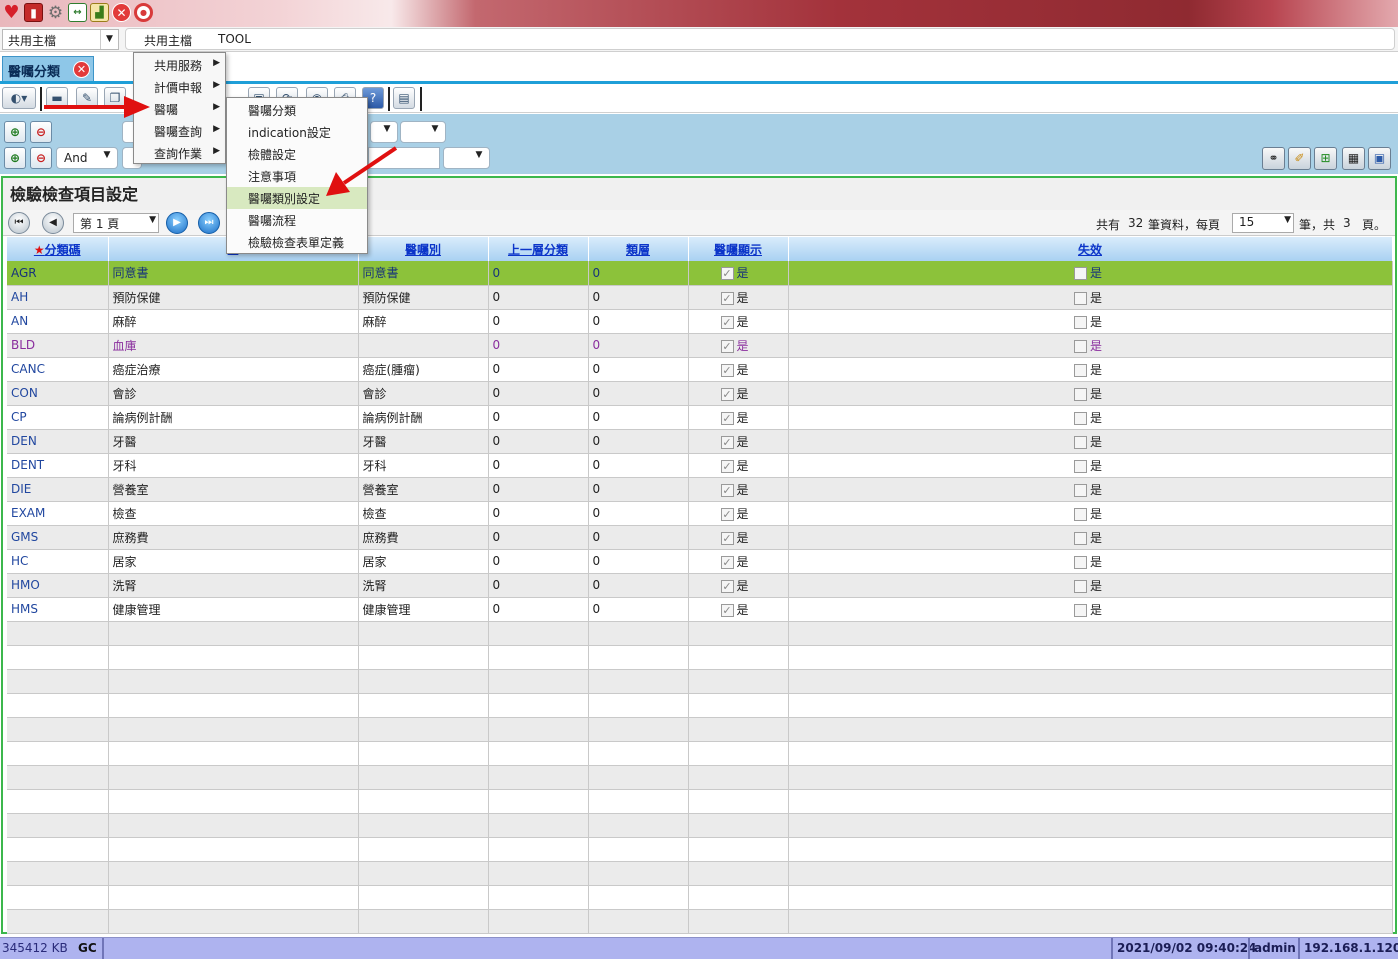 This screenshot has width=1398, height=959. I want to click on edit-icon: ✎, so click(87, 98).